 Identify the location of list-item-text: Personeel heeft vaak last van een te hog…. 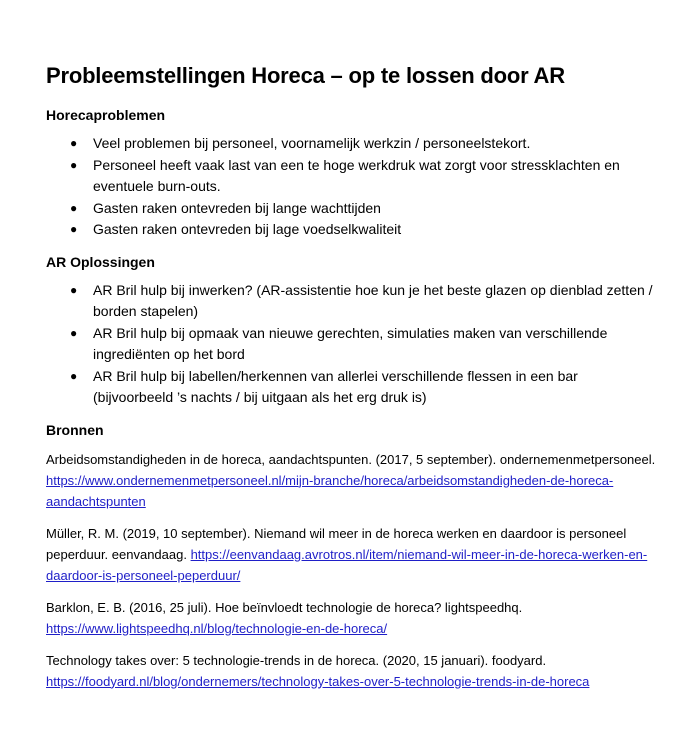
(356, 175).